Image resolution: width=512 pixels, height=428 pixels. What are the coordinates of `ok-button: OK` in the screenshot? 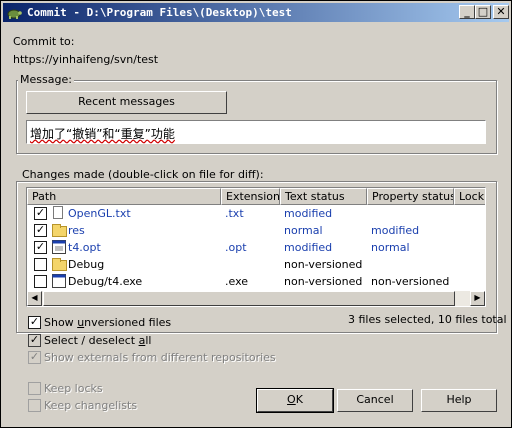 It's located at (295, 400).